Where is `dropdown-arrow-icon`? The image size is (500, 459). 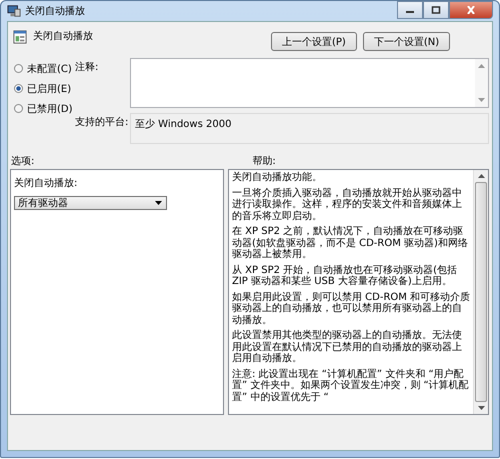 dropdown-arrow-icon is located at coordinates (158, 203).